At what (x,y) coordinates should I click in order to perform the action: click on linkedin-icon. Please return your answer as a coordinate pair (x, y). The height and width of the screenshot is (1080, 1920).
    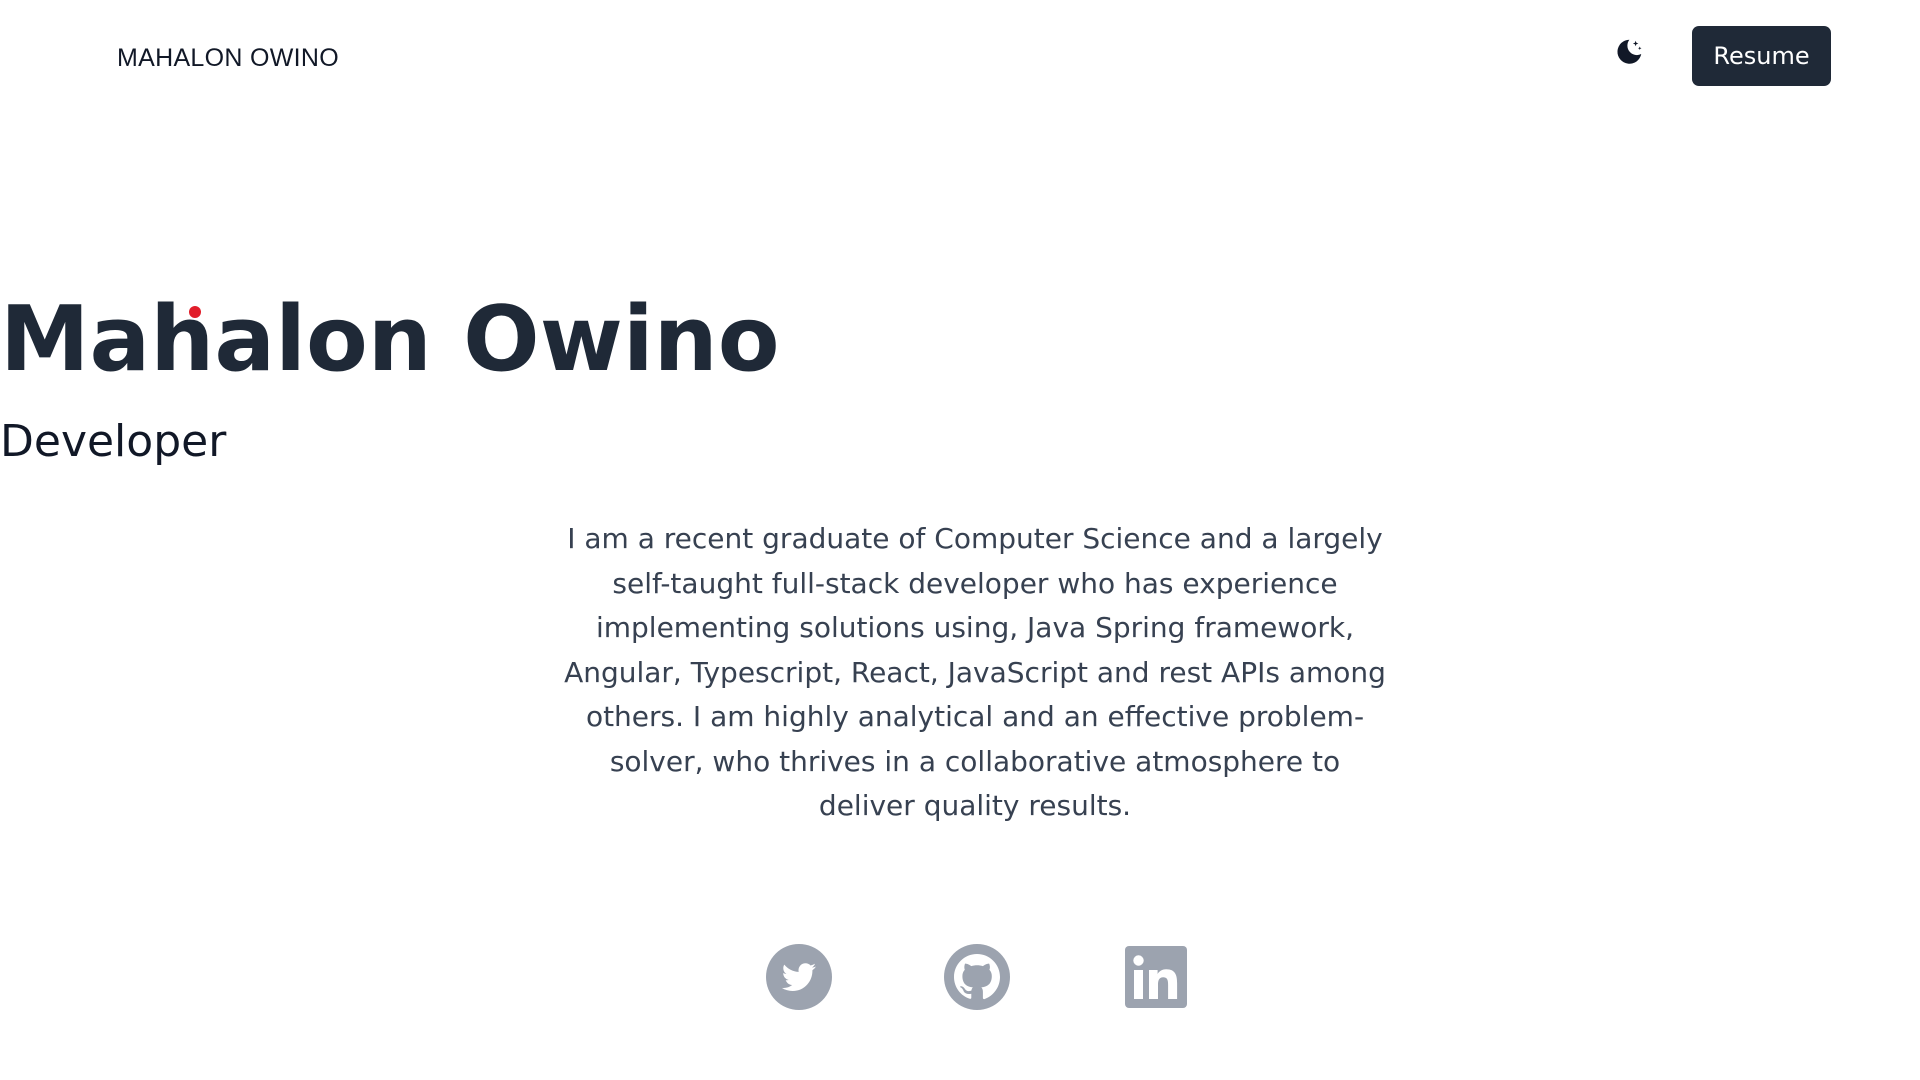
    Looking at the image, I should click on (1156, 977).